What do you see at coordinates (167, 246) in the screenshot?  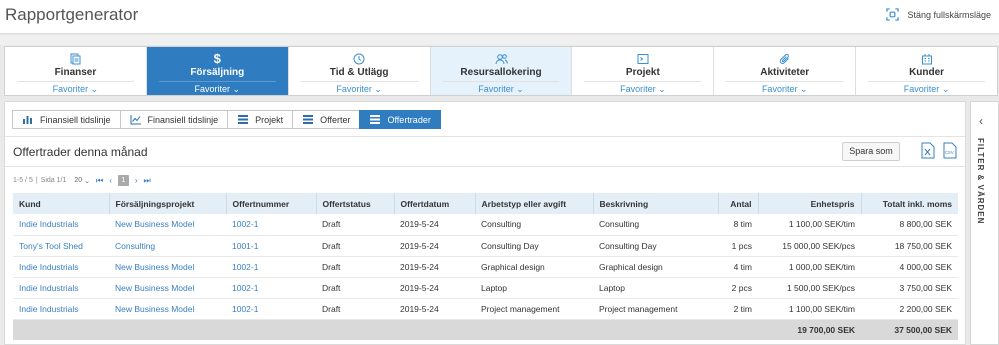 I see `project-link: Consulting` at bounding box center [167, 246].